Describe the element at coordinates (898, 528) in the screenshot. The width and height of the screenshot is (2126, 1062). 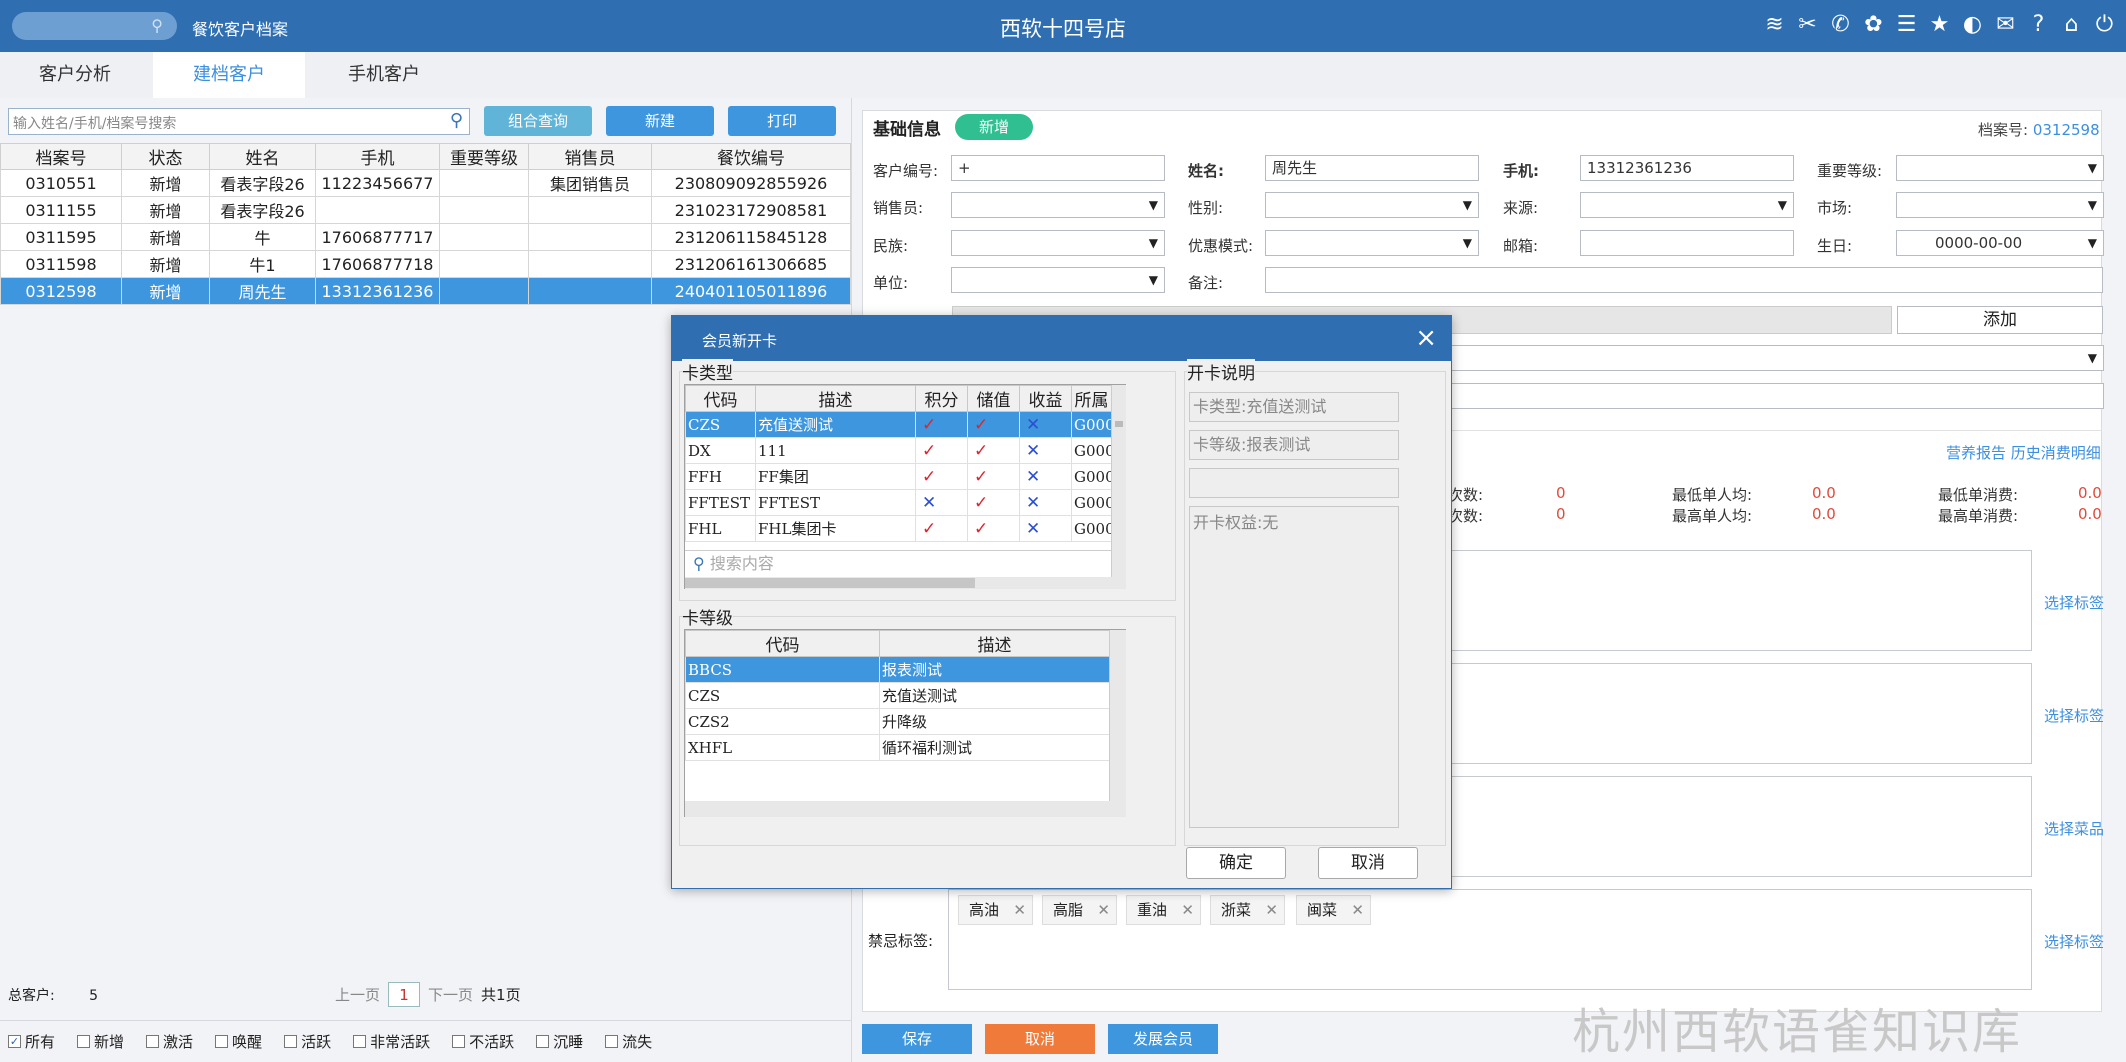
I see `card-type-row: FHL FHL集团卡 ✓ ✓ ✕ G000` at that location.